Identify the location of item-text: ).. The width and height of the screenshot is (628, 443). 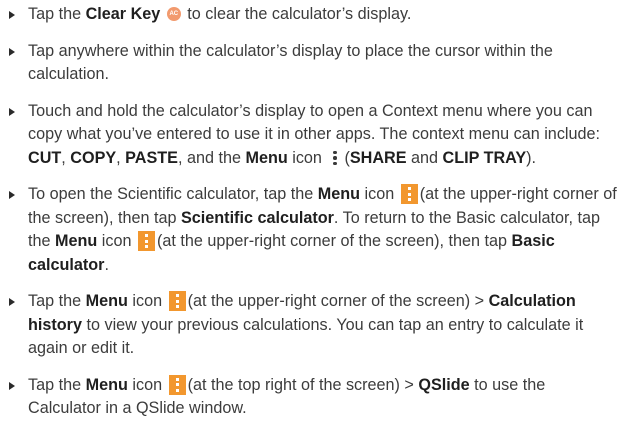
(531, 157).